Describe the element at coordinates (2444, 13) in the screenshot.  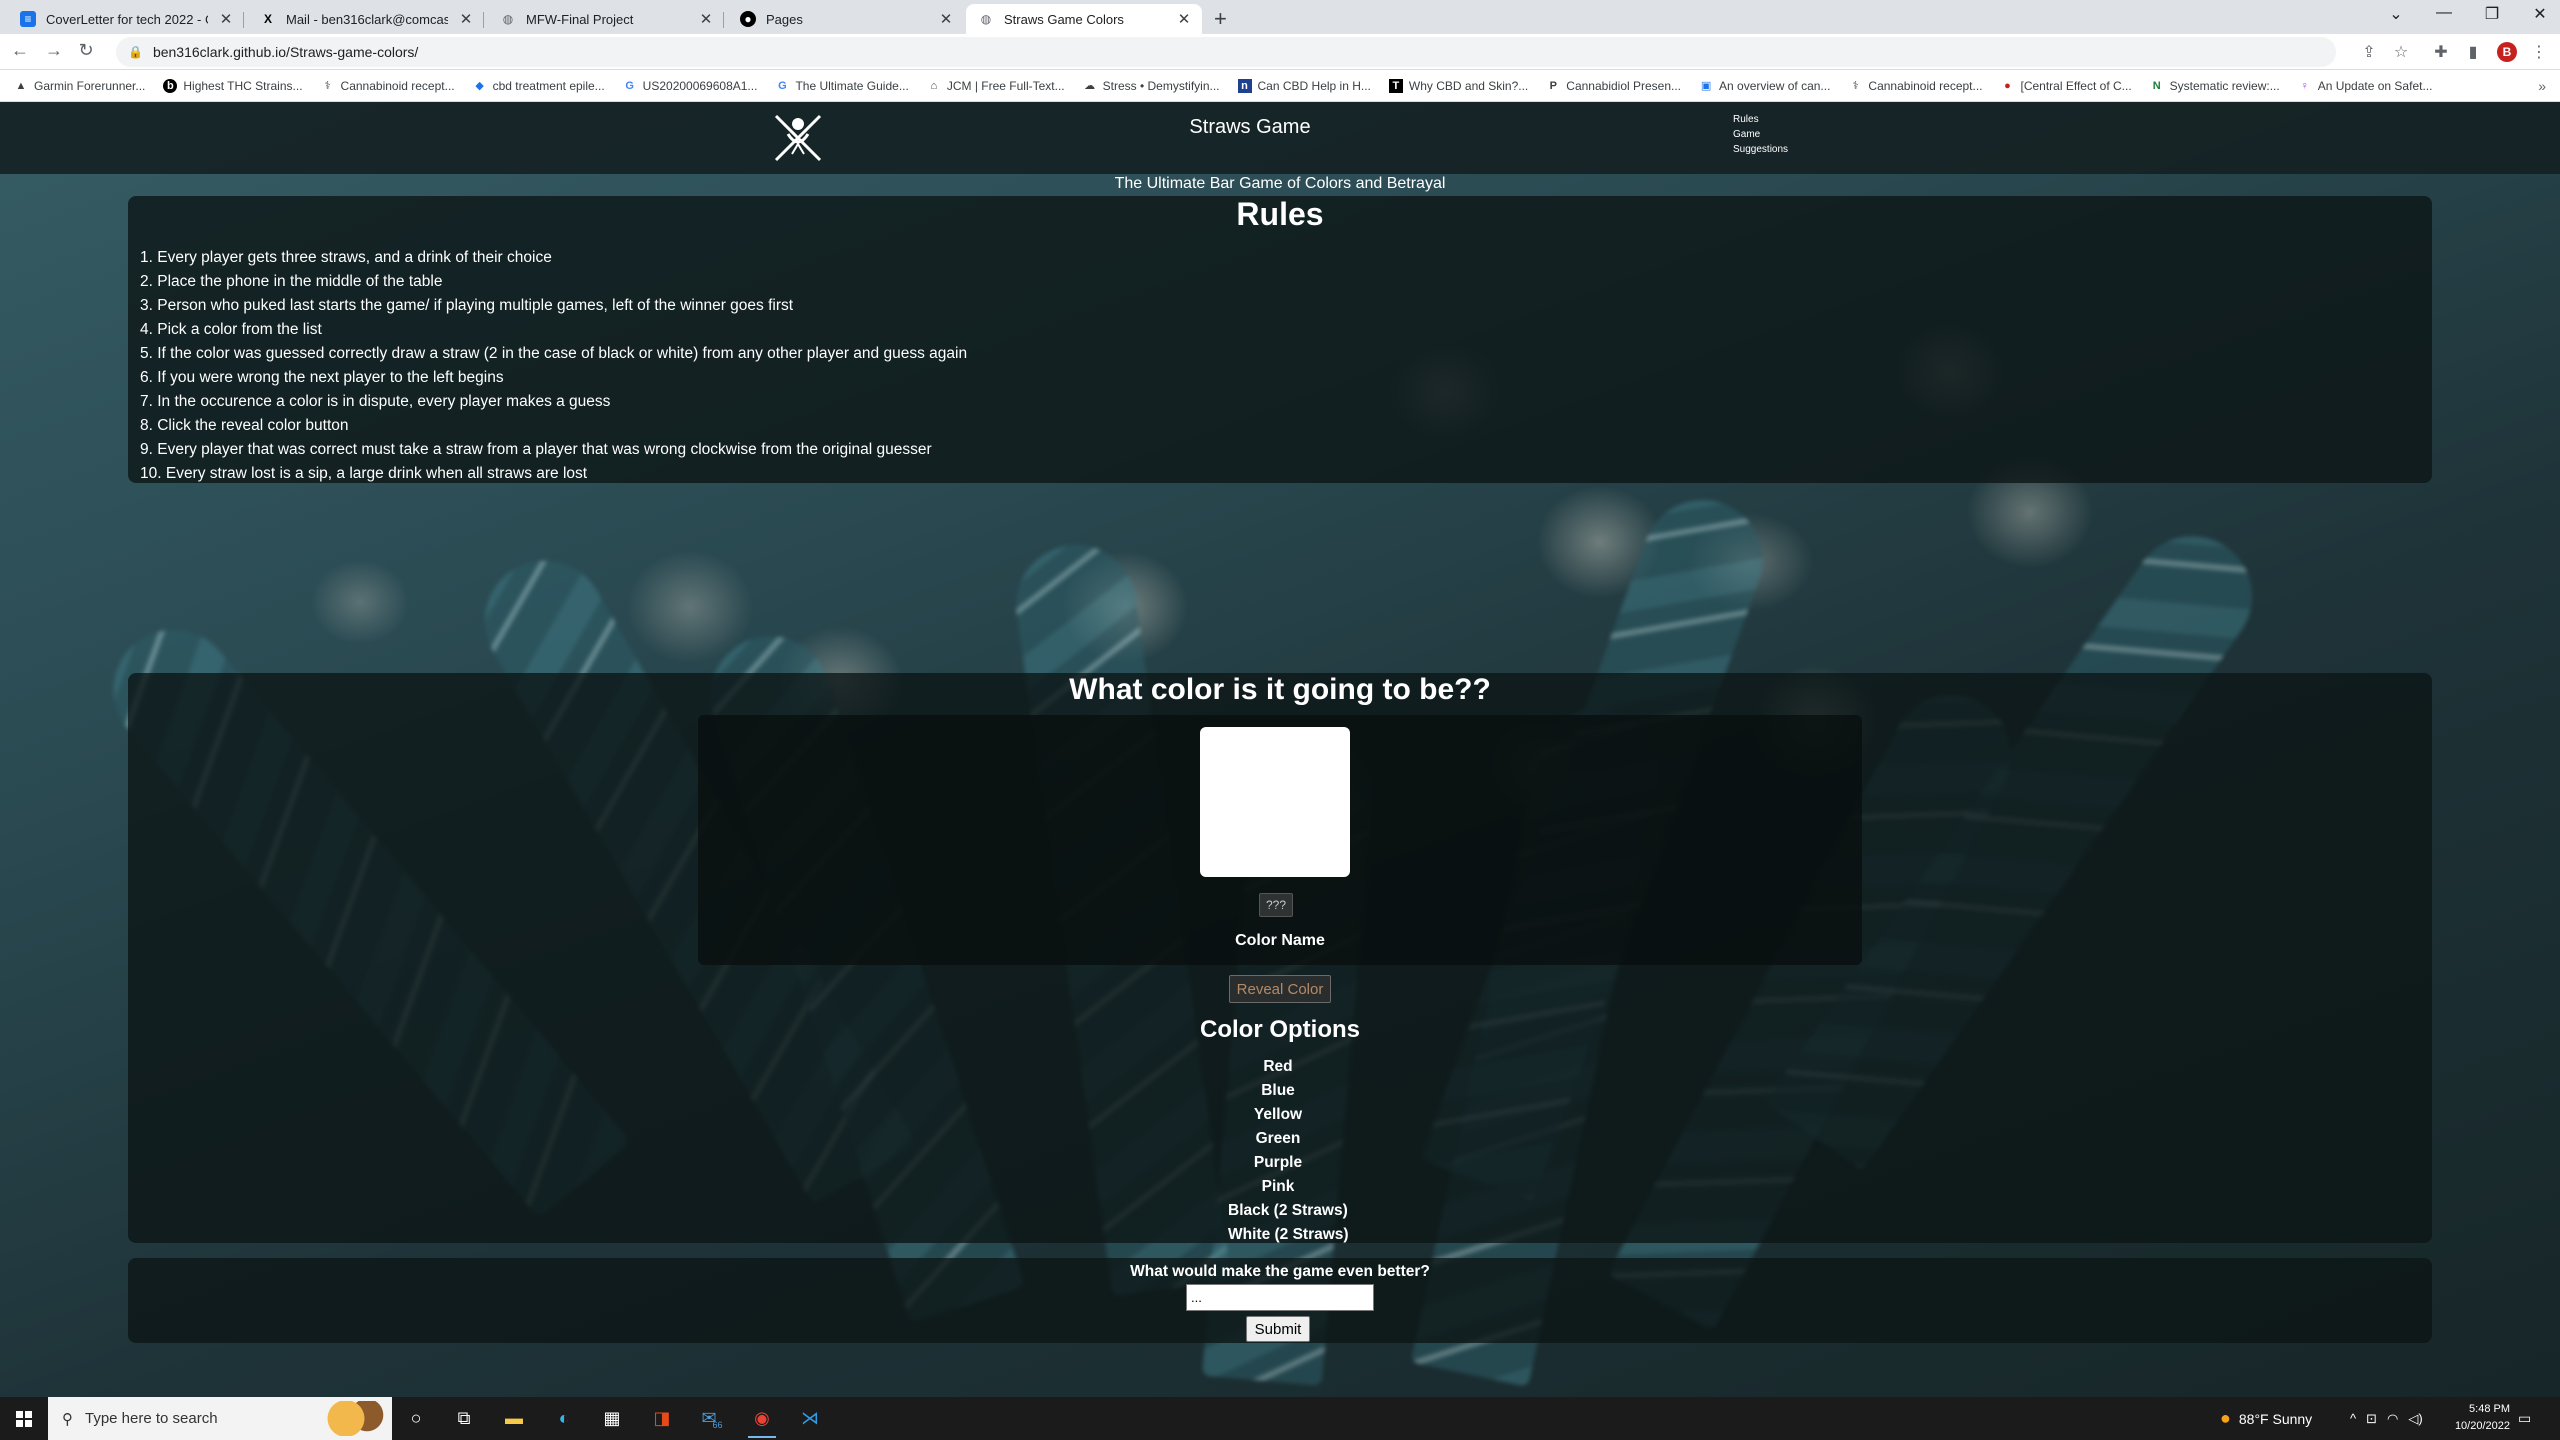
I see `minimize-button: —` at that location.